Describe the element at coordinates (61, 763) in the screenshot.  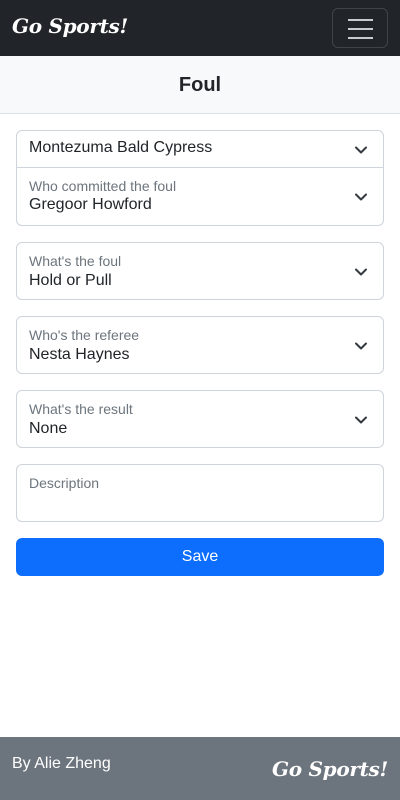
I see `author-byline: By Alie Zheng` at that location.